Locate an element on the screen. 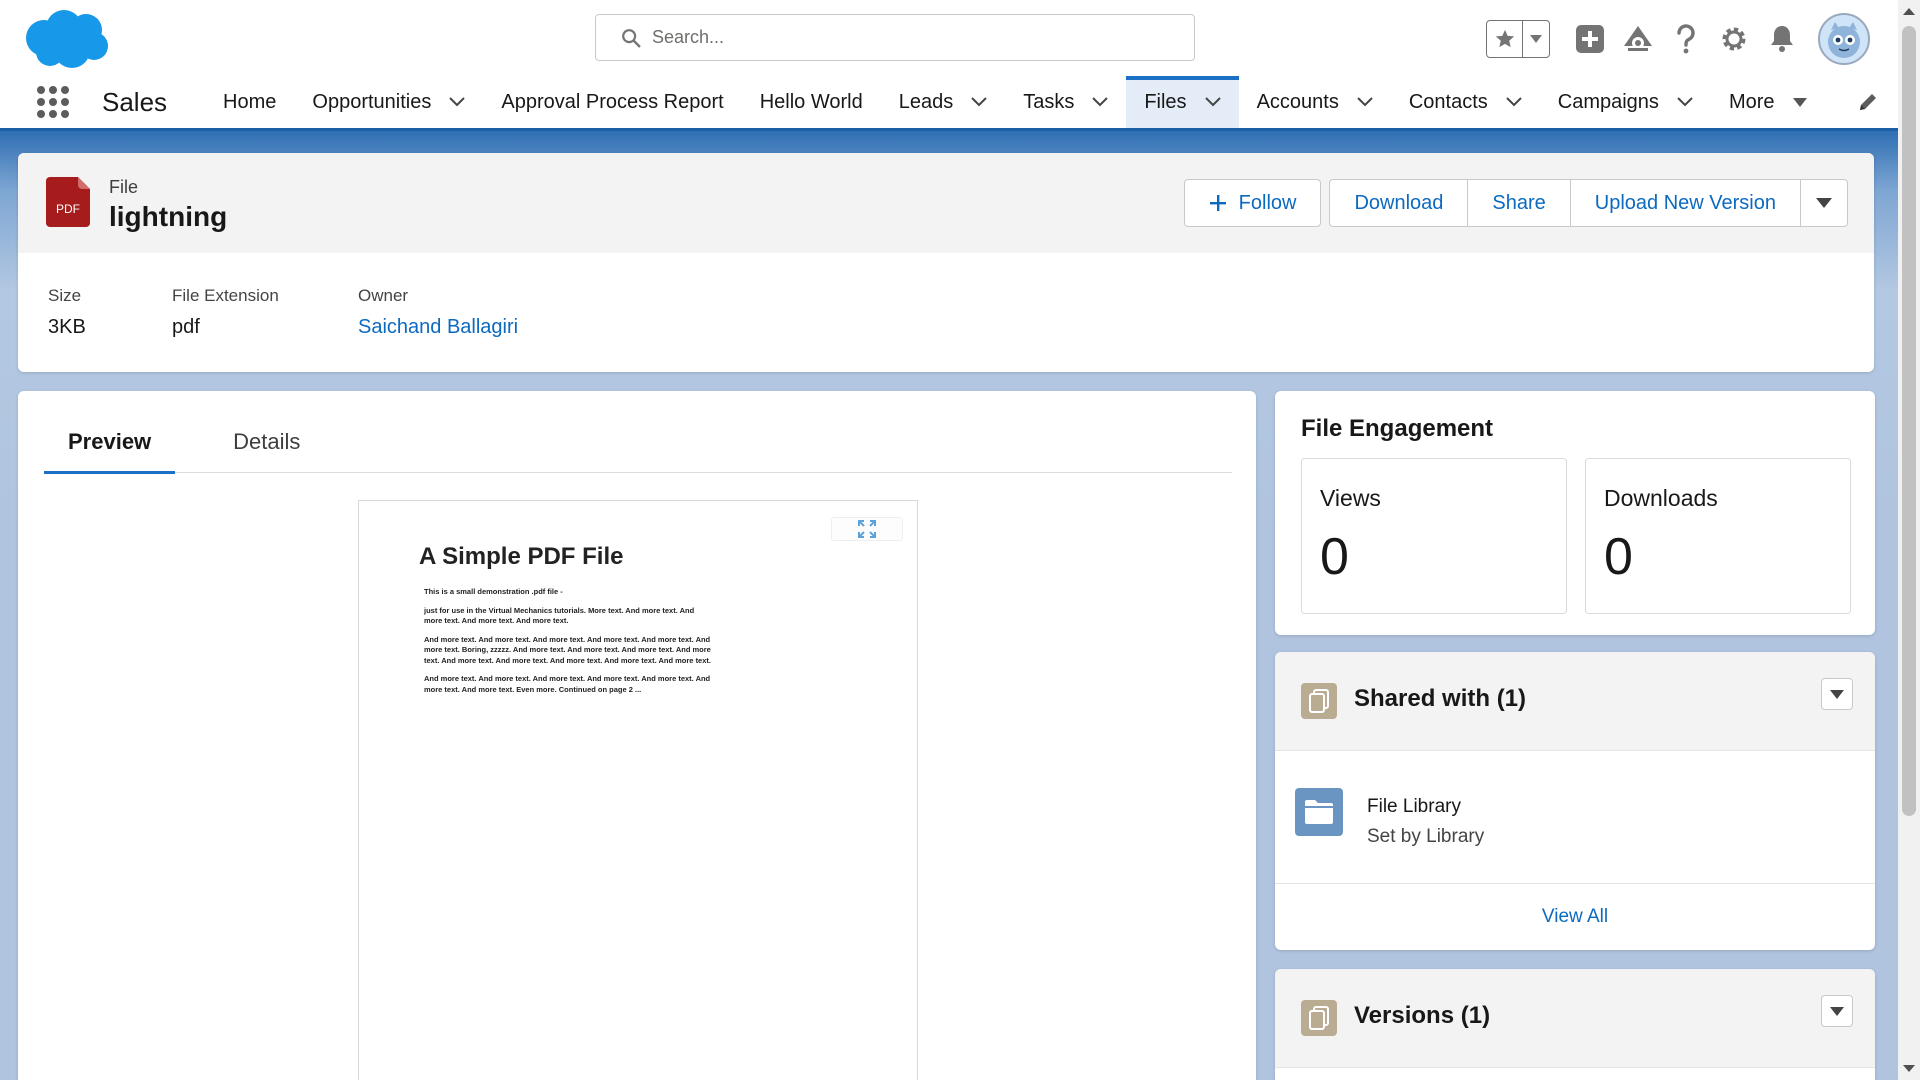  nav-item-leads: Leads is located at coordinates (943, 102).